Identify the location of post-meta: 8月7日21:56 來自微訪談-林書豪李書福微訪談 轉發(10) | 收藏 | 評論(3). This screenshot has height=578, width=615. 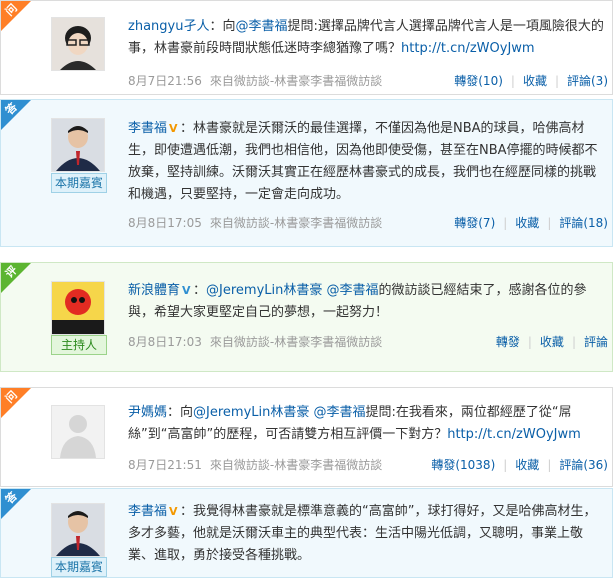
(368, 81).